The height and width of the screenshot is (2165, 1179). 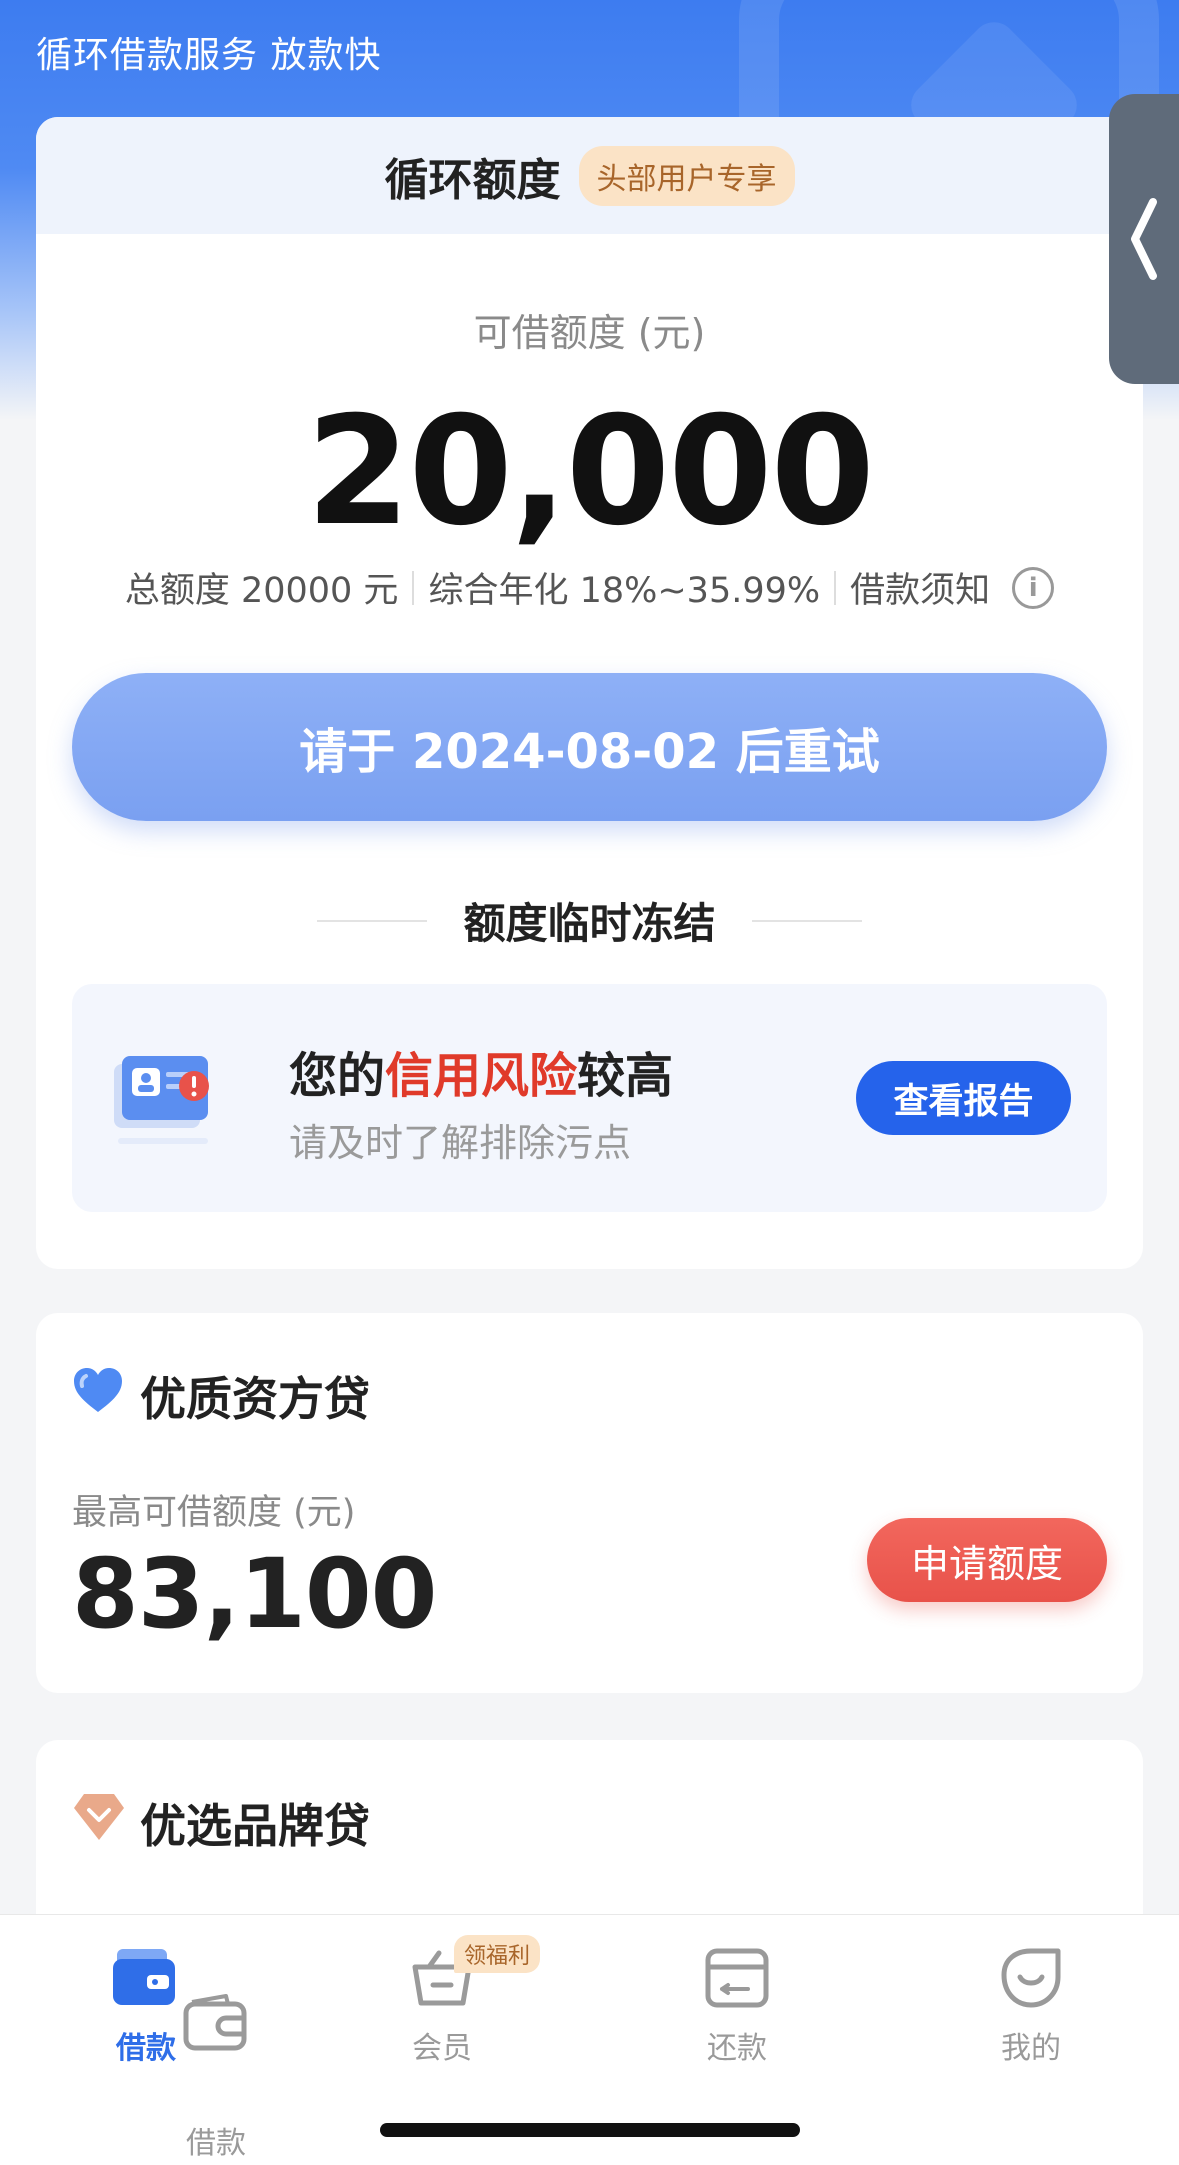 I want to click on tab-repay: 还款, so click(x=737, y=2006).